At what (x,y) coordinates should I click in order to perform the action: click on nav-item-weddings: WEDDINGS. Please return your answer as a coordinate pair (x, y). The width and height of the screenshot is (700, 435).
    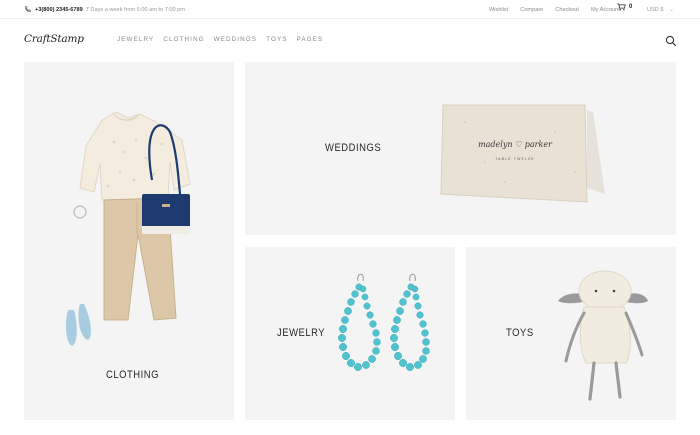
    Looking at the image, I should click on (235, 39).